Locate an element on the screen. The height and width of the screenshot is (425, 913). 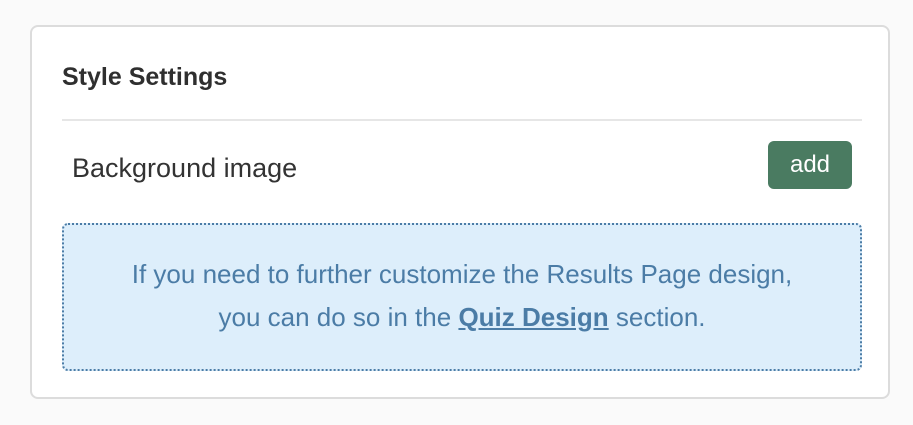
info-line-2-prefix: you can do so in the is located at coordinates (338, 317).